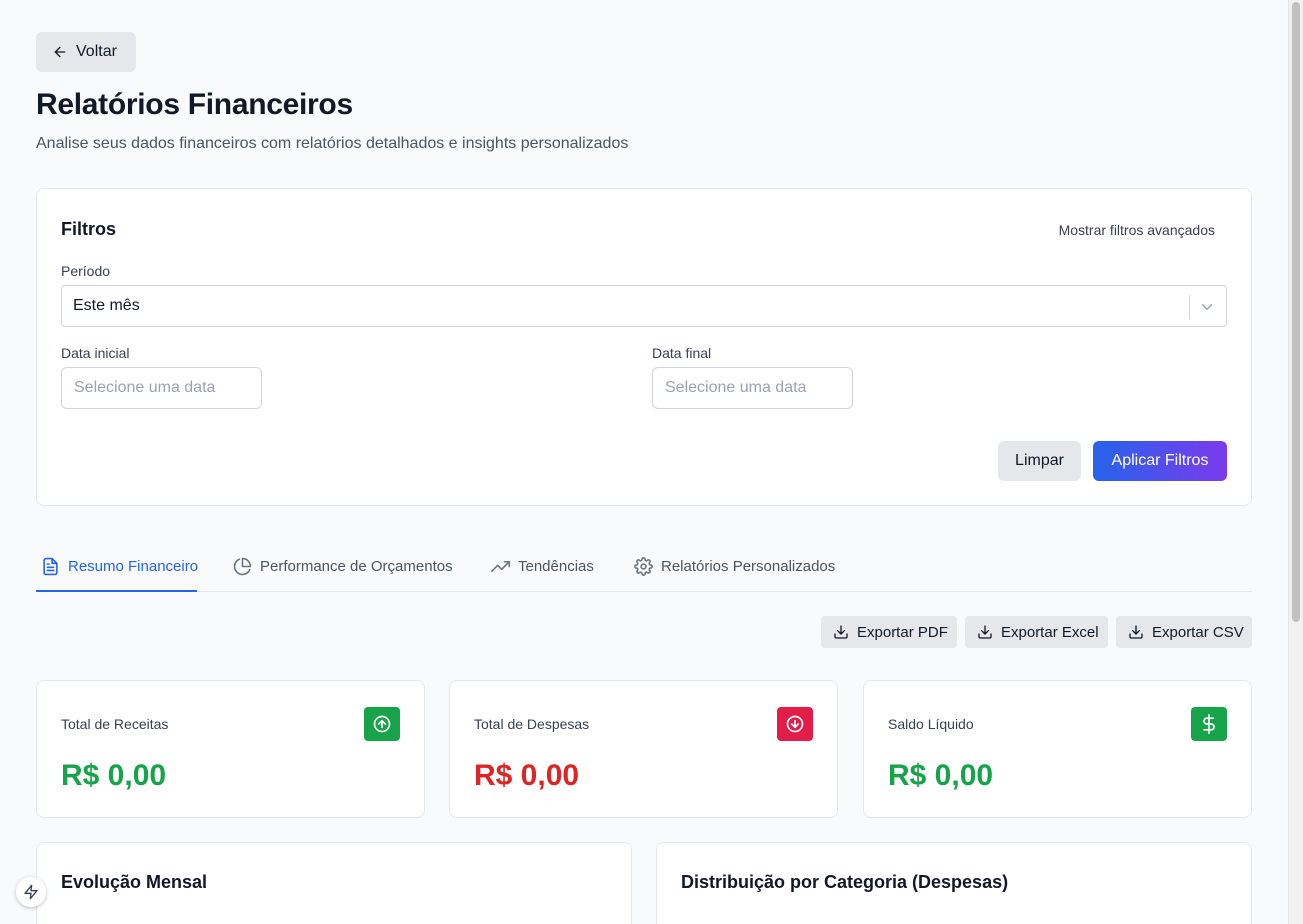  Describe the element at coordinates (106, 305) in the screenshot. I see `period-select-value: Este mês` at that location.